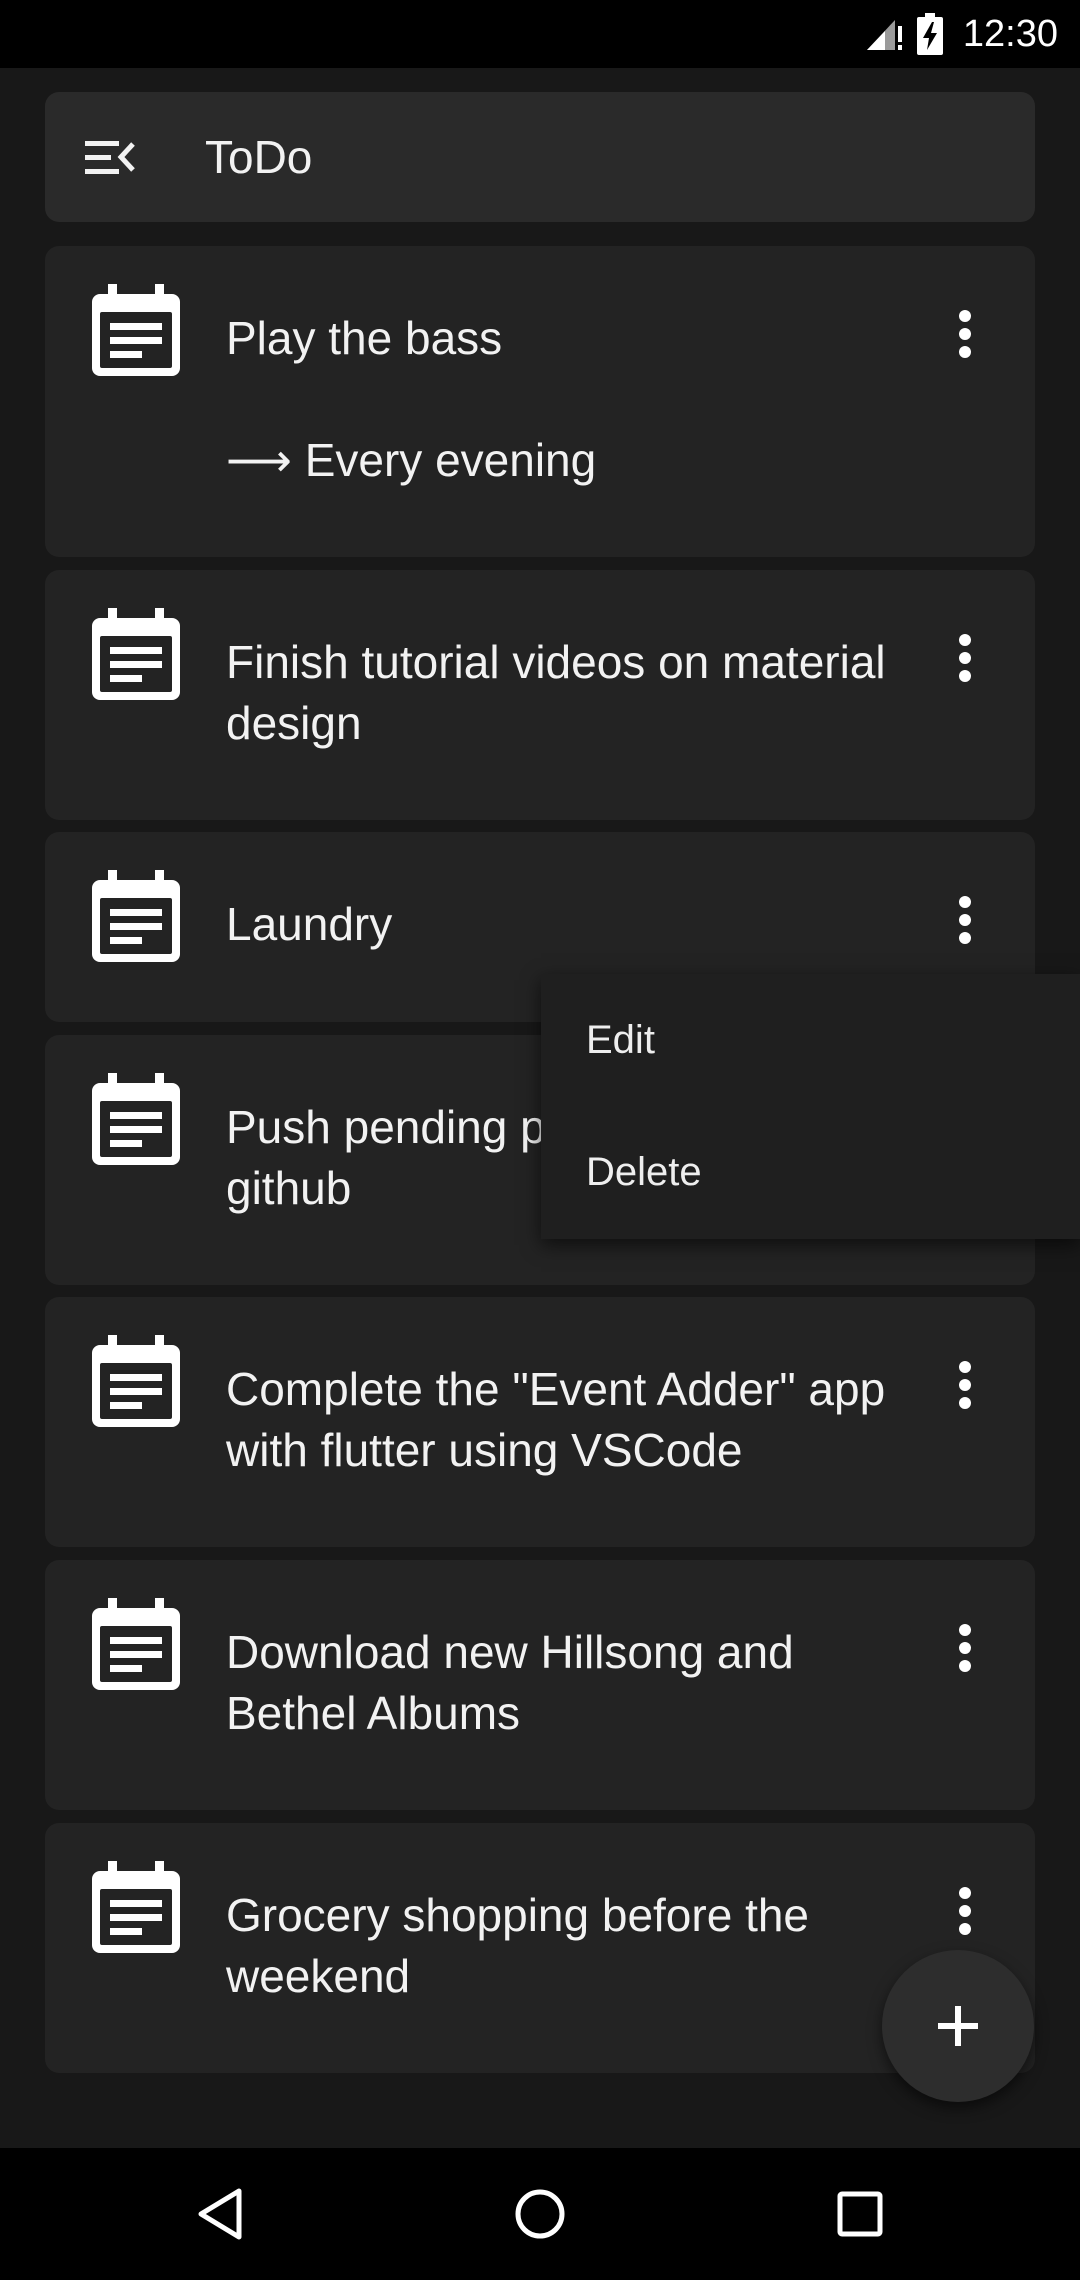  Describe the element at coordinates (540, 157) in the screenshot. I see `app-bar: ToDo` at that location.